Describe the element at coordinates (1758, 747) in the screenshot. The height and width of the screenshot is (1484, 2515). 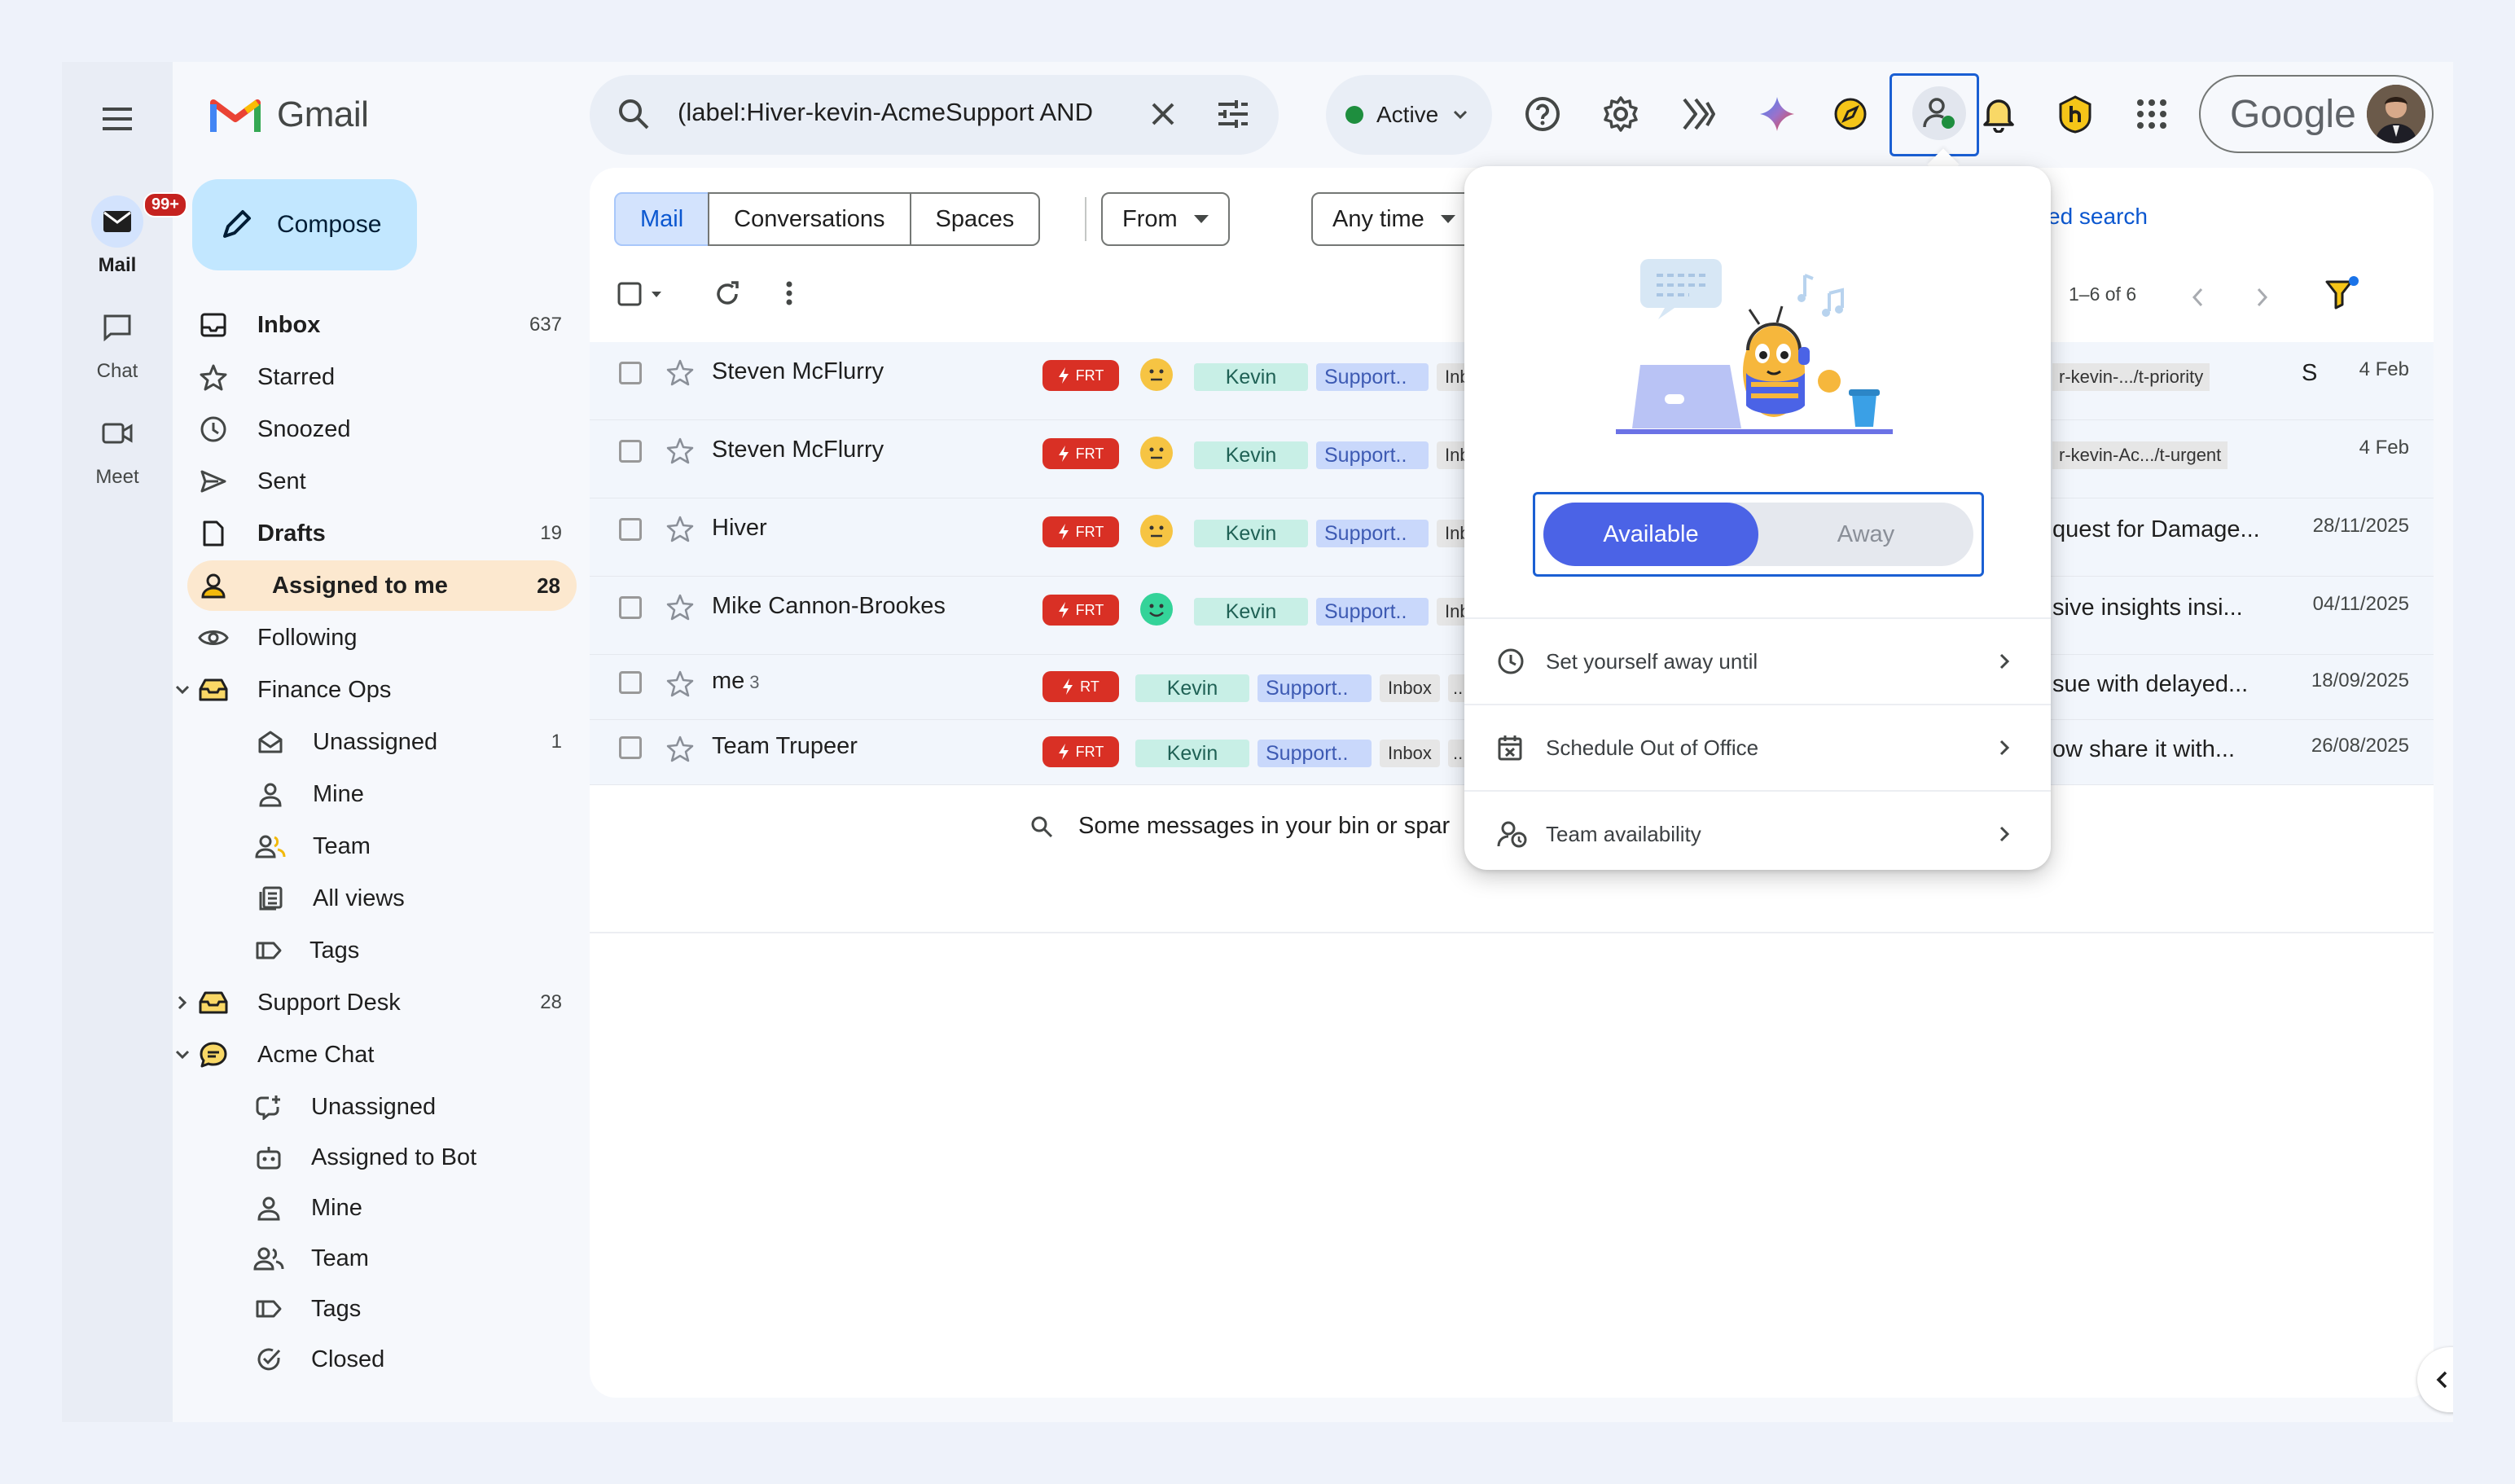
I see `schedule-ooo-item: Schedule Out of Office` at that location.